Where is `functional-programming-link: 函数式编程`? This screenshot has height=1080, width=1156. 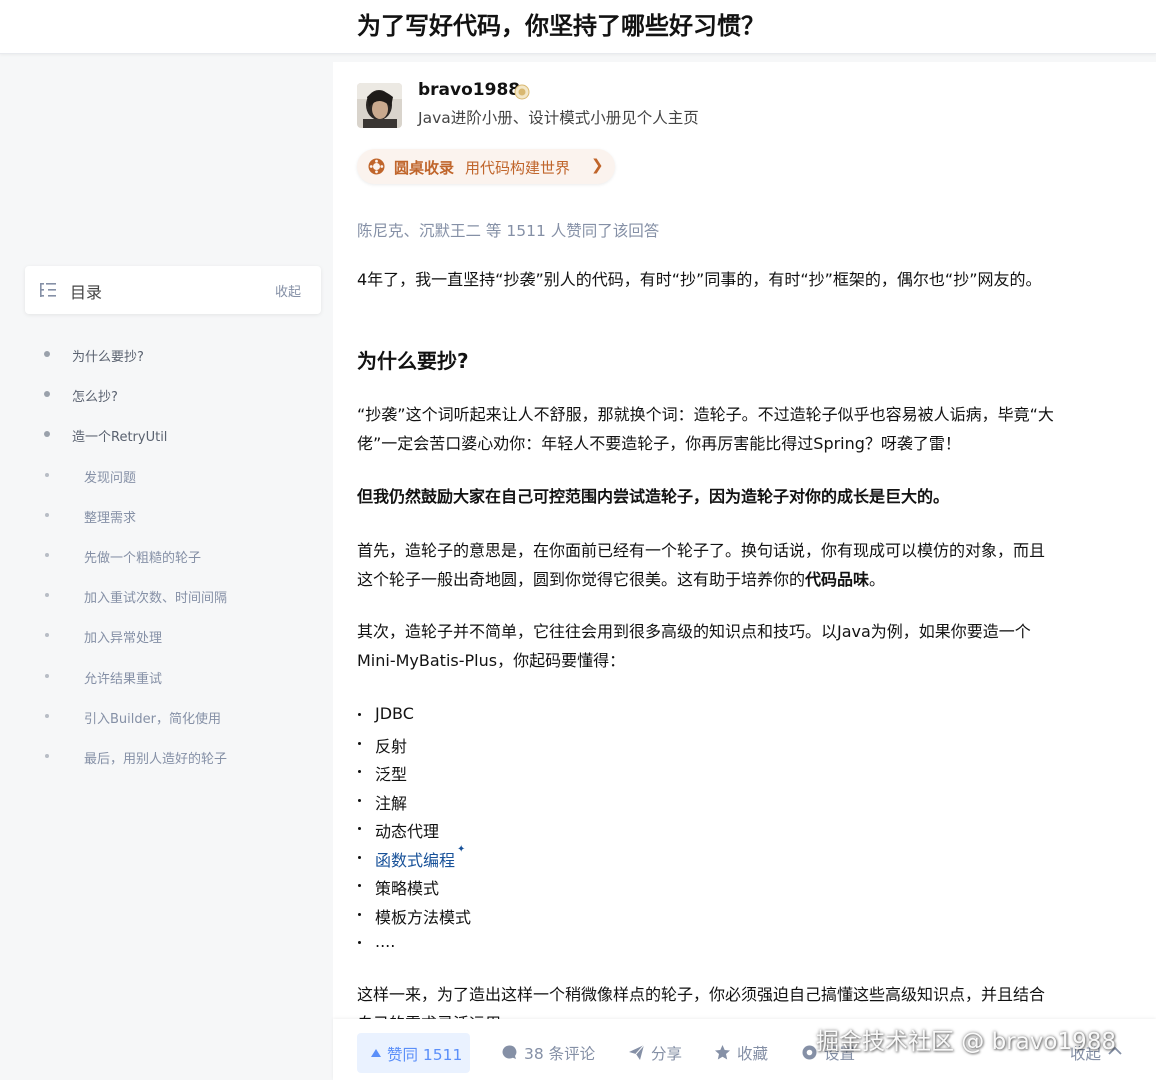 functional-programming-link: 函数式编程 is located at coordinates (415, 859).